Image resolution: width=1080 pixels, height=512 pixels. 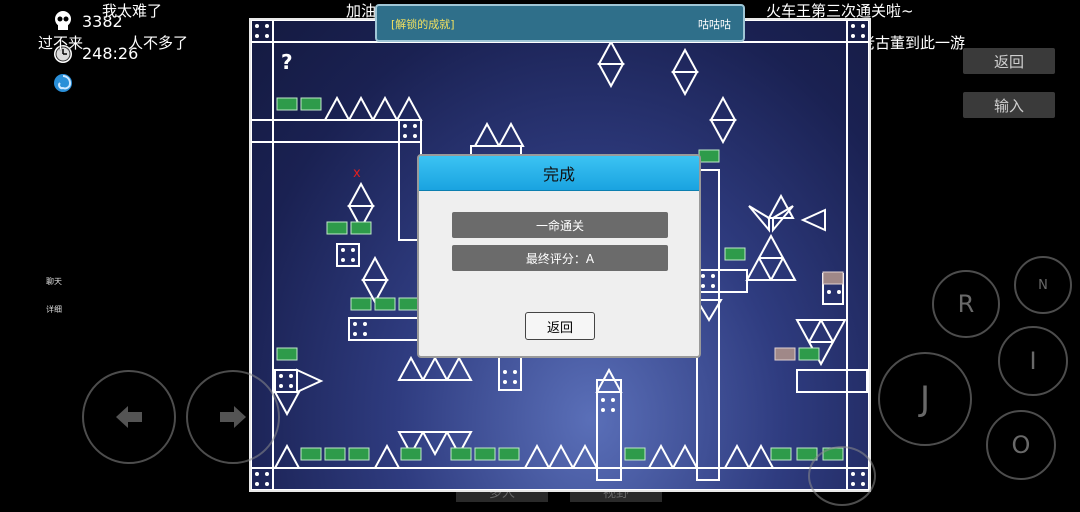 I want to click on o-button: O, so click(x=1021, y=445).